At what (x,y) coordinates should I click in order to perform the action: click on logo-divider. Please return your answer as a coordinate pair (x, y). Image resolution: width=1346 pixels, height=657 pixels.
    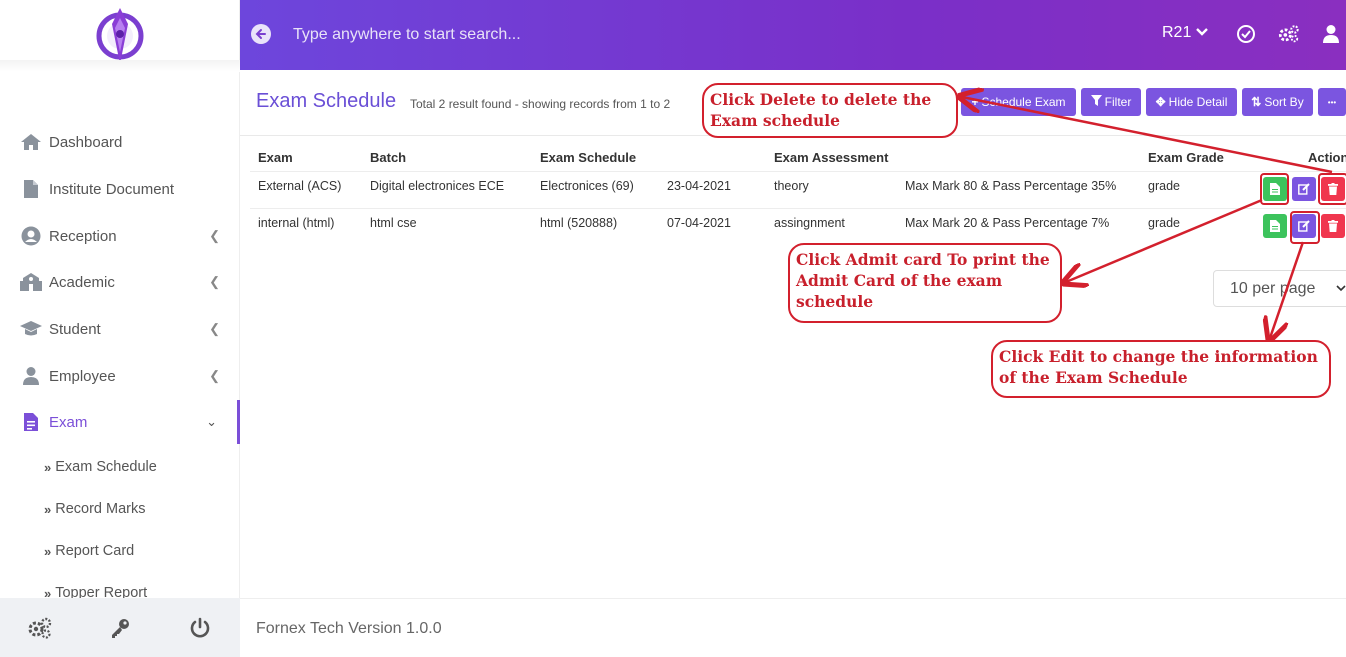
    Looking at the image, I should click on (120, 66).